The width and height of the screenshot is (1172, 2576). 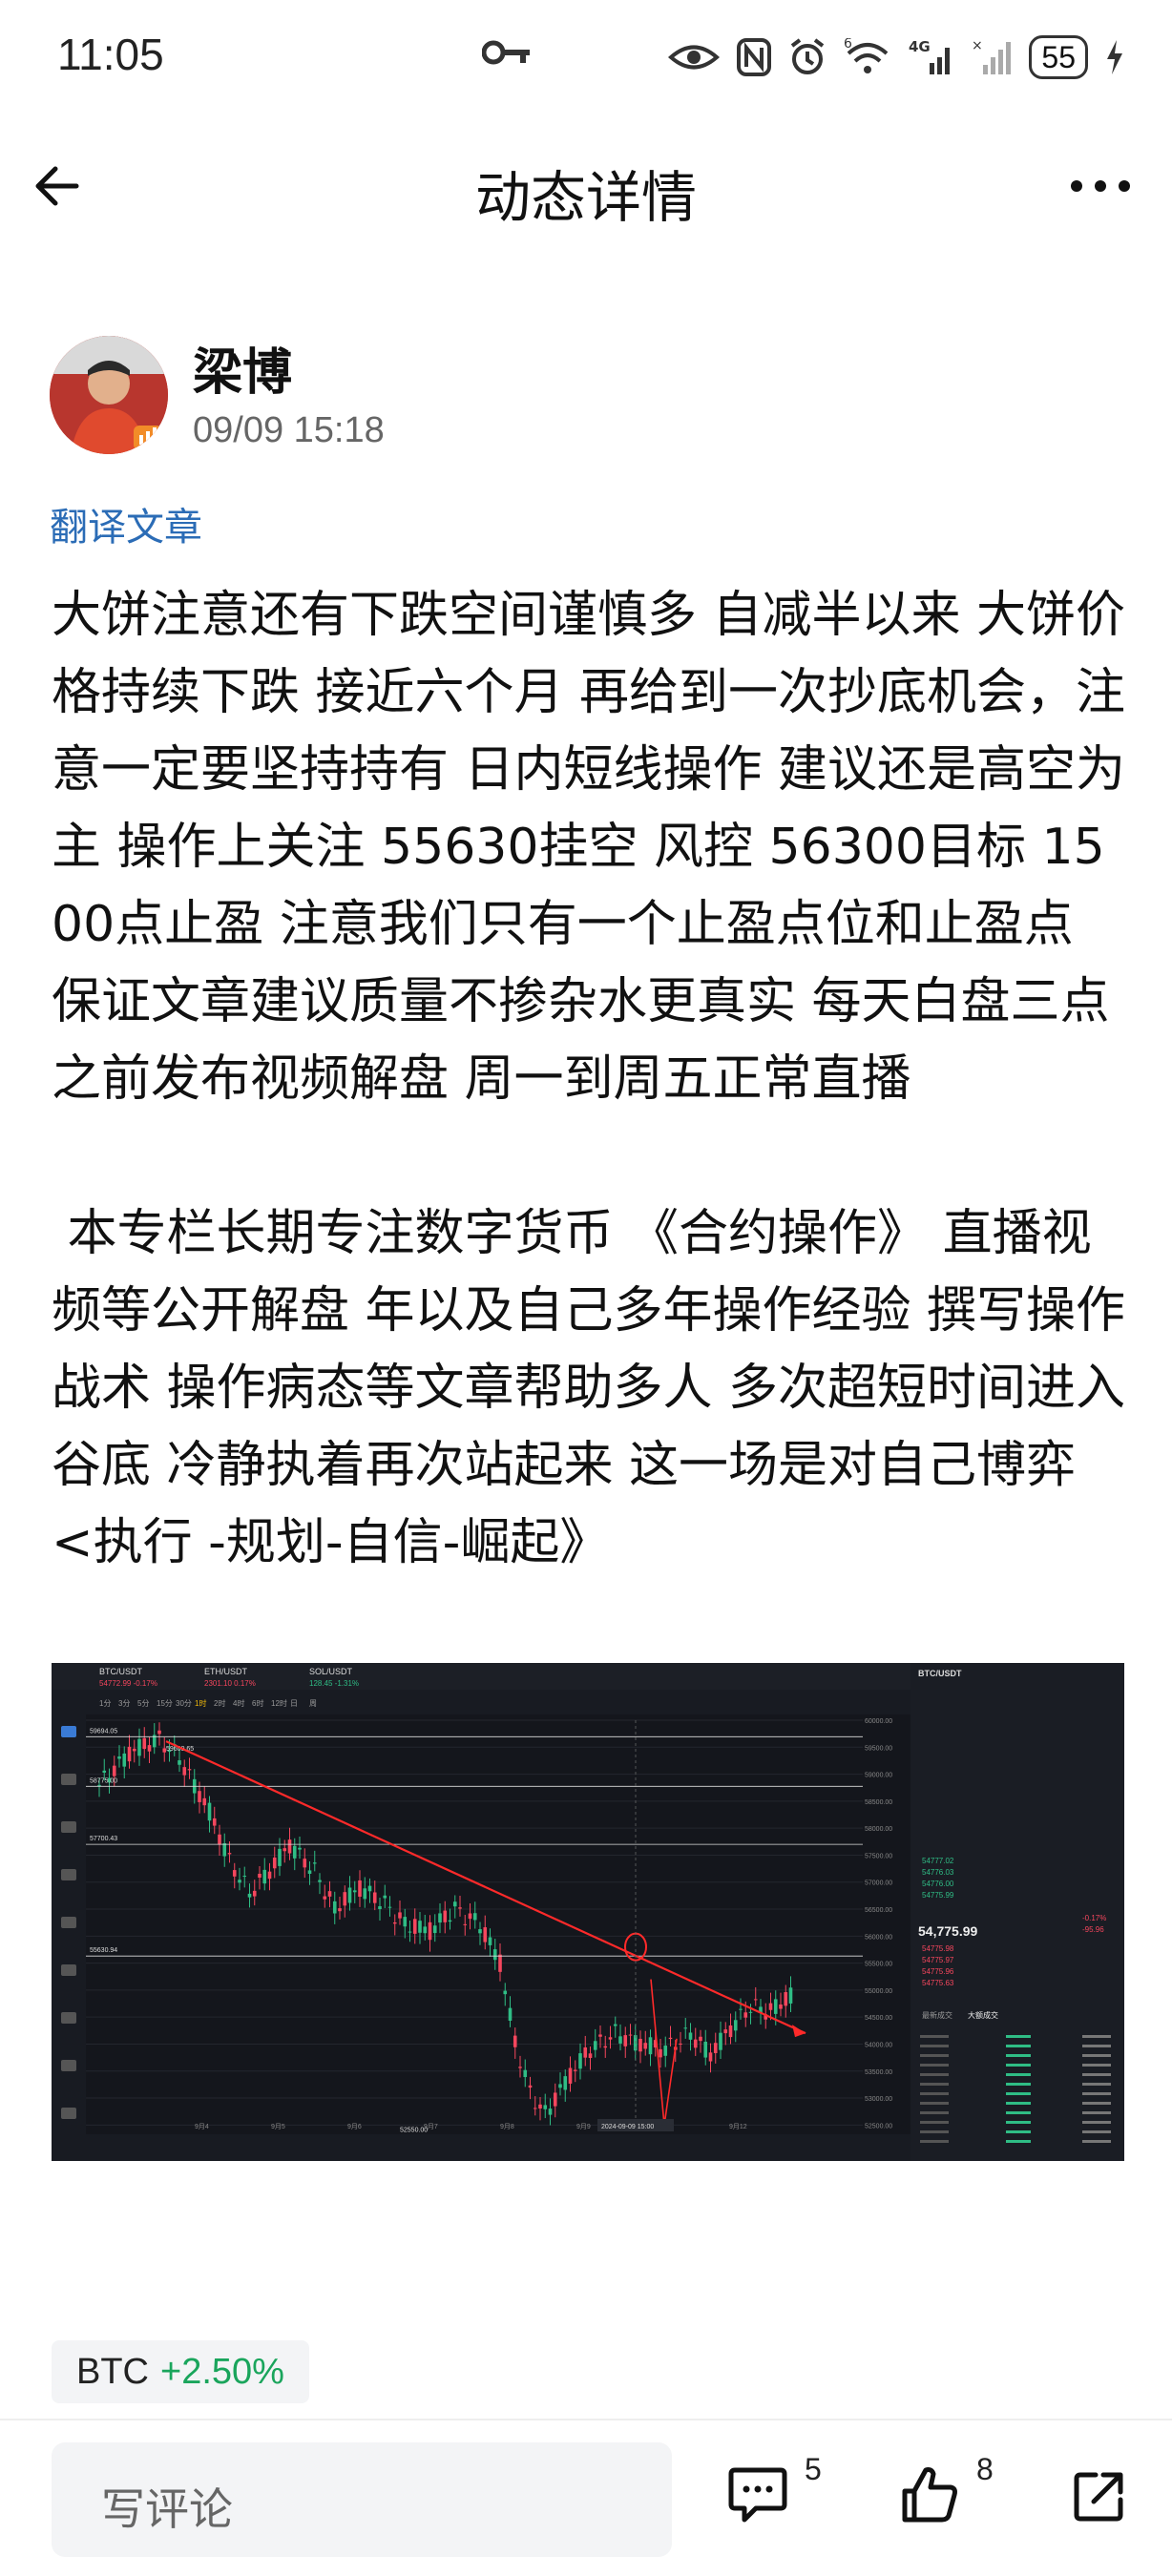 I want to click on comment-icon, so click(x=757, y=2494).